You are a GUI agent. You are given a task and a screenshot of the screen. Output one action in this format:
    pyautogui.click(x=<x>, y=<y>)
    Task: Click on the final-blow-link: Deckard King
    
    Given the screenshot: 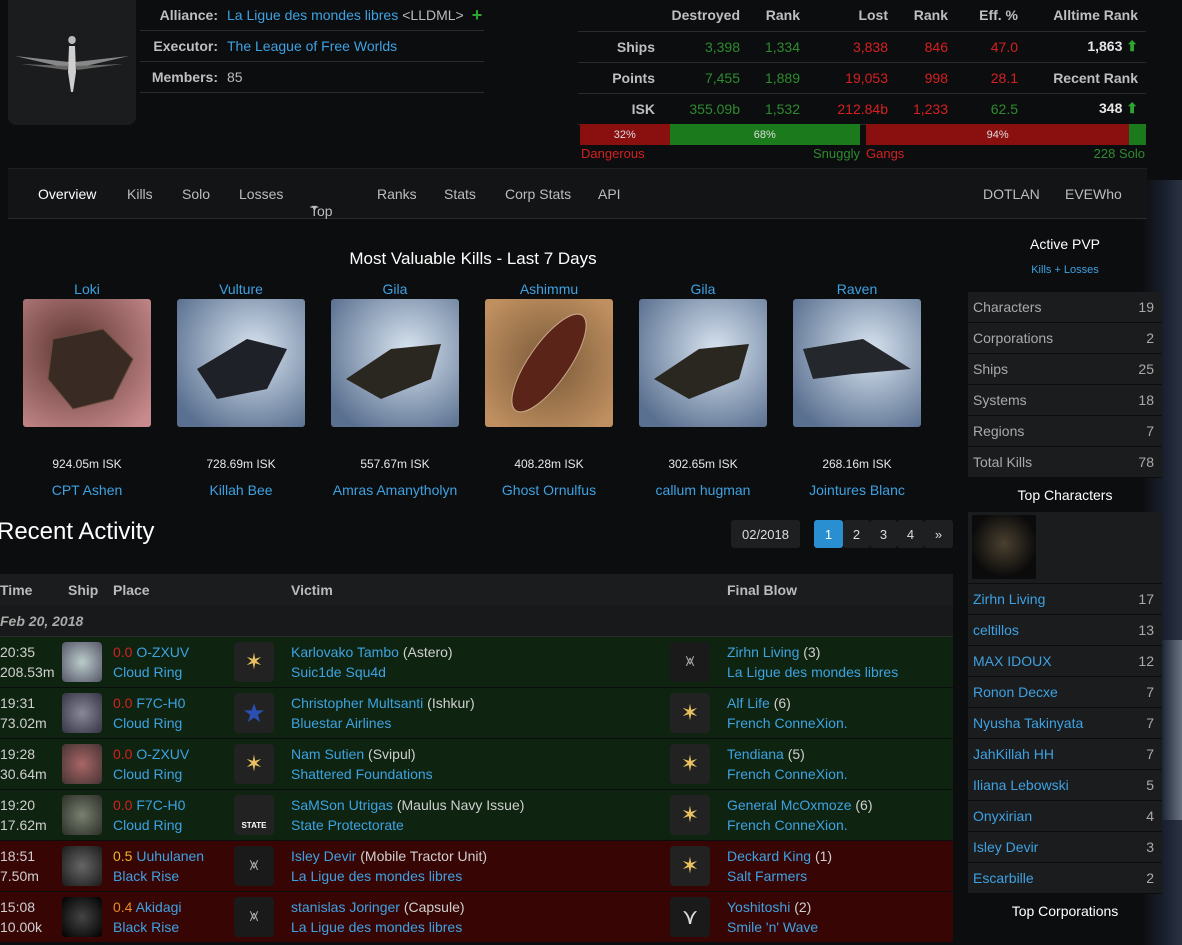 What is the action you would take?
    pyautogui.click(x=769, y=856)
    